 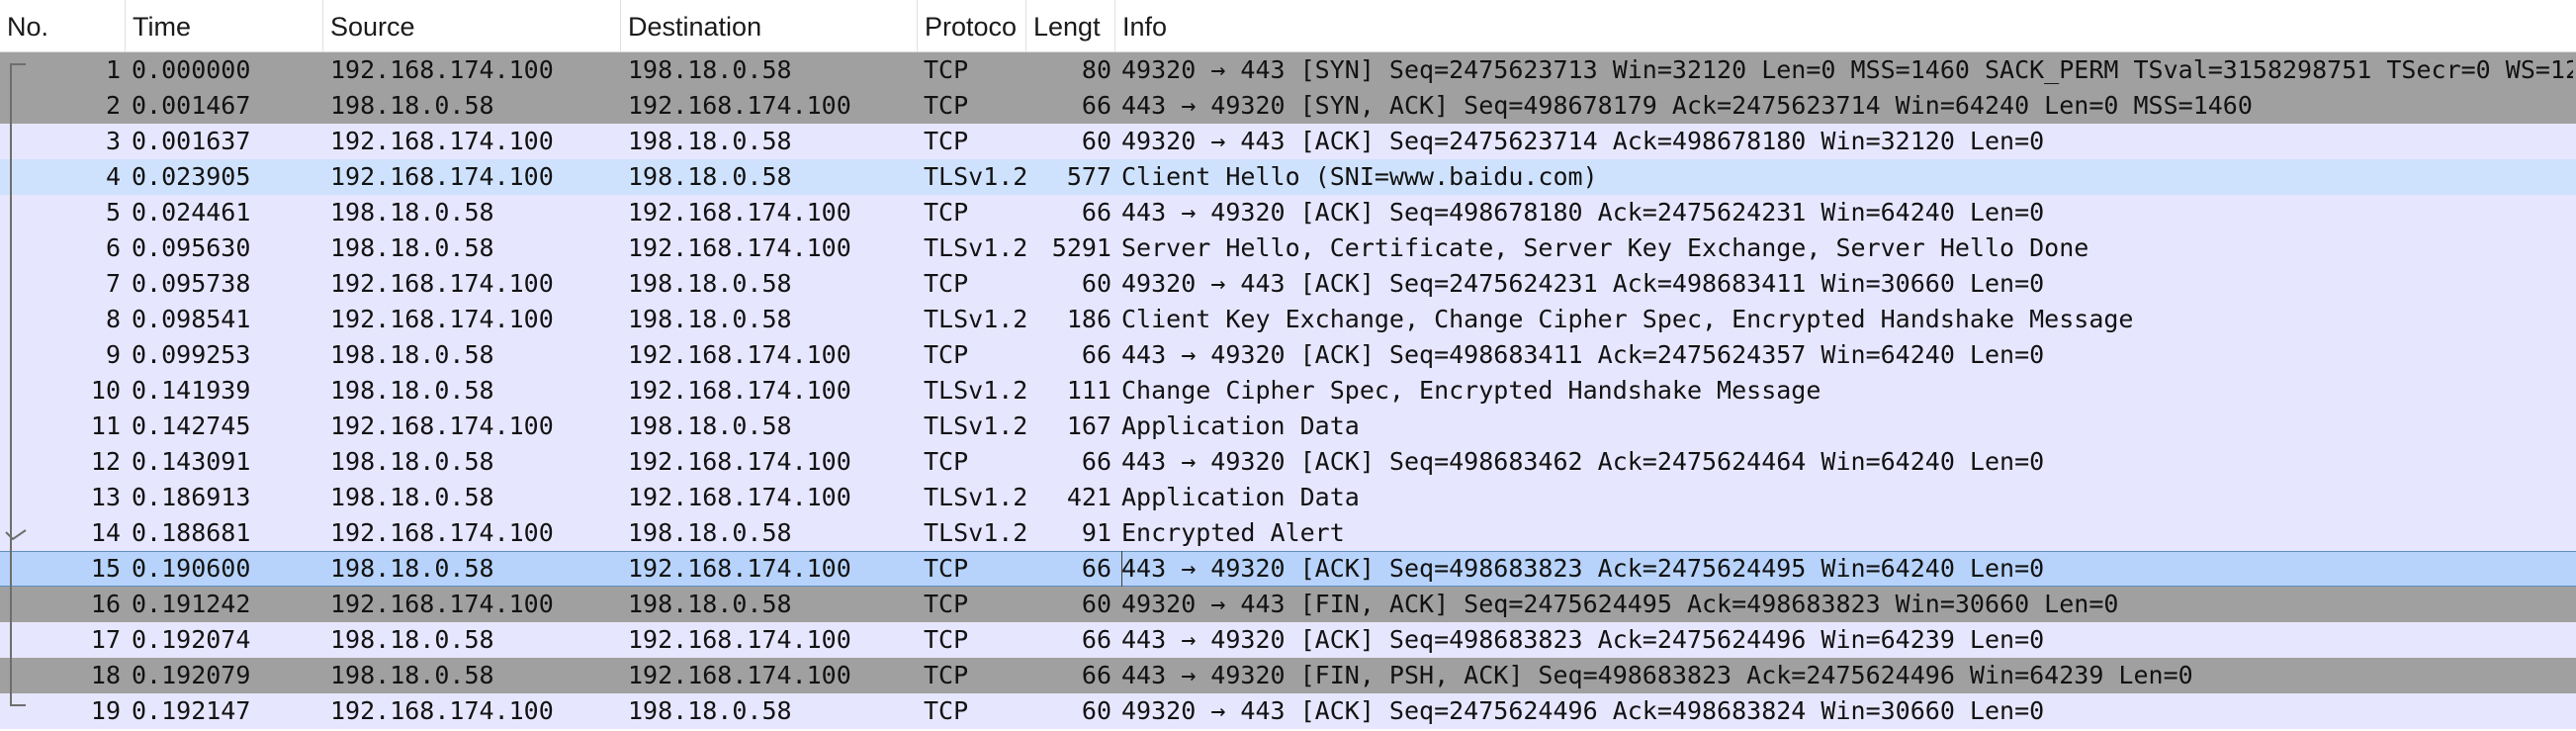 I want to click on packet-length: 167, so click(x=1088, y=426).